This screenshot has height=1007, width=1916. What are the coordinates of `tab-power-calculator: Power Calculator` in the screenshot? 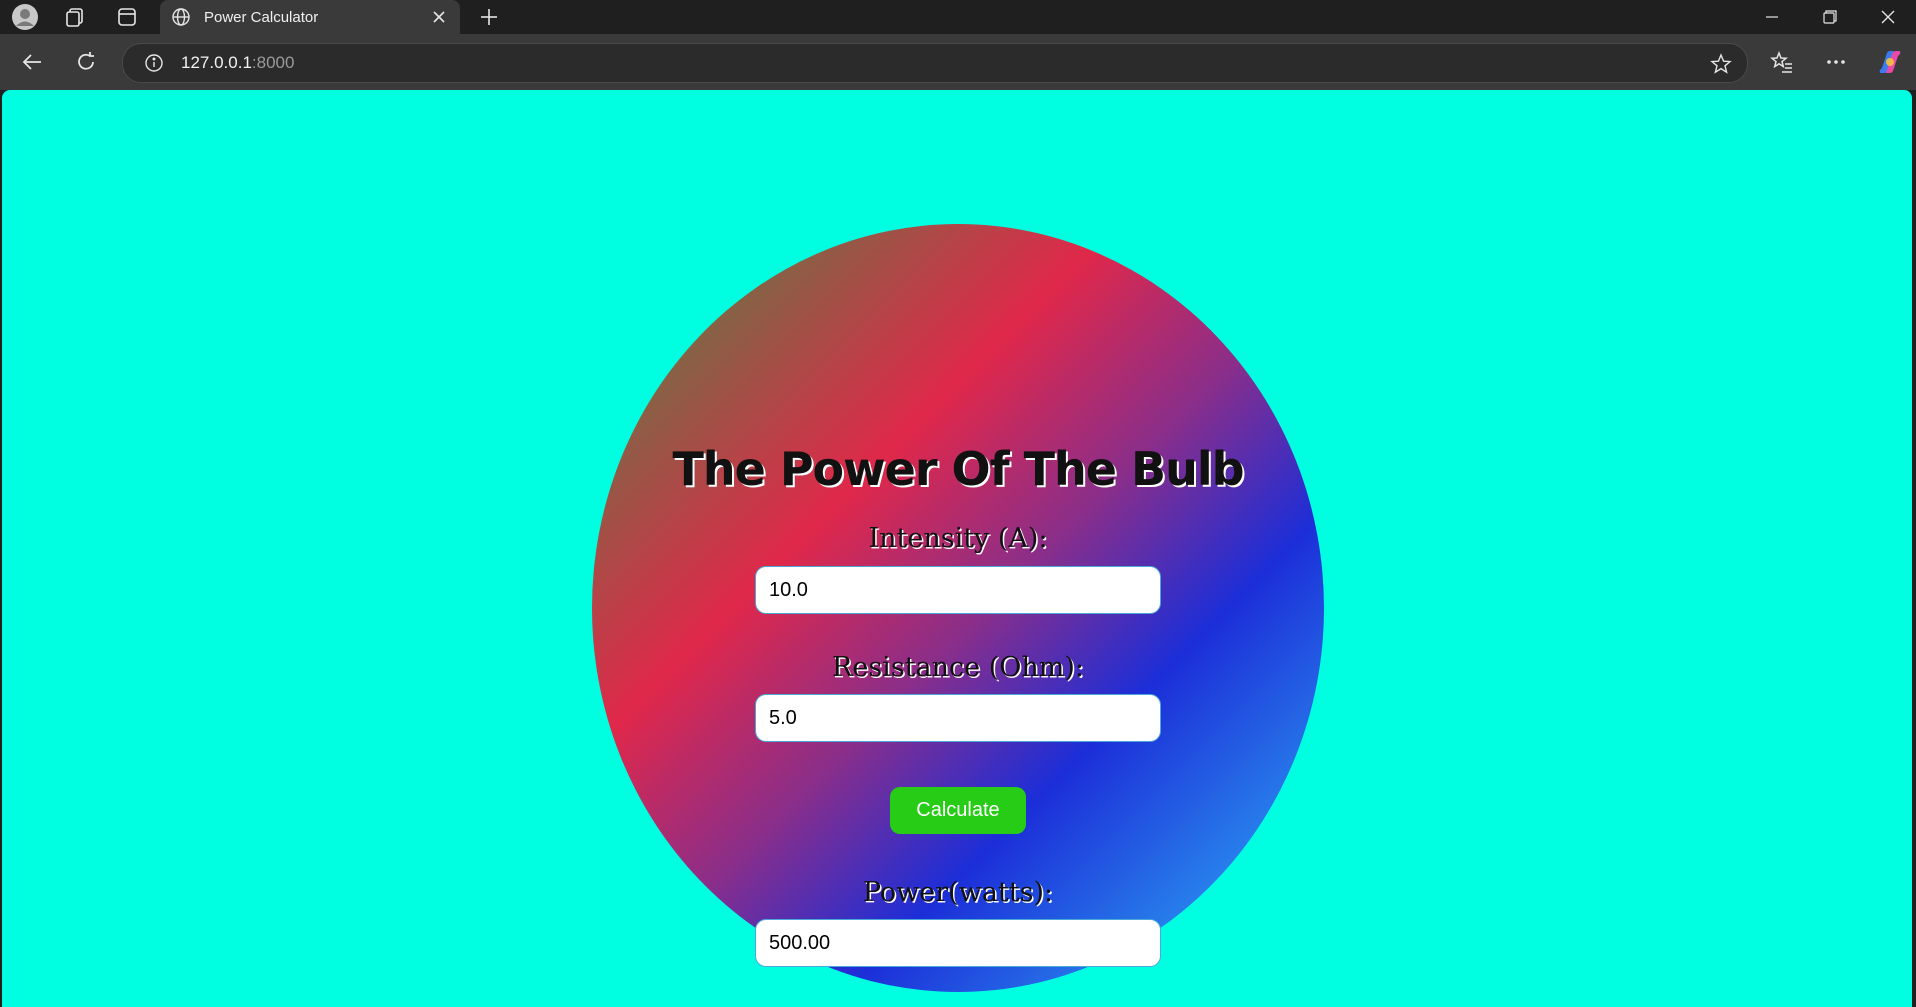 It's located at (310, 17).